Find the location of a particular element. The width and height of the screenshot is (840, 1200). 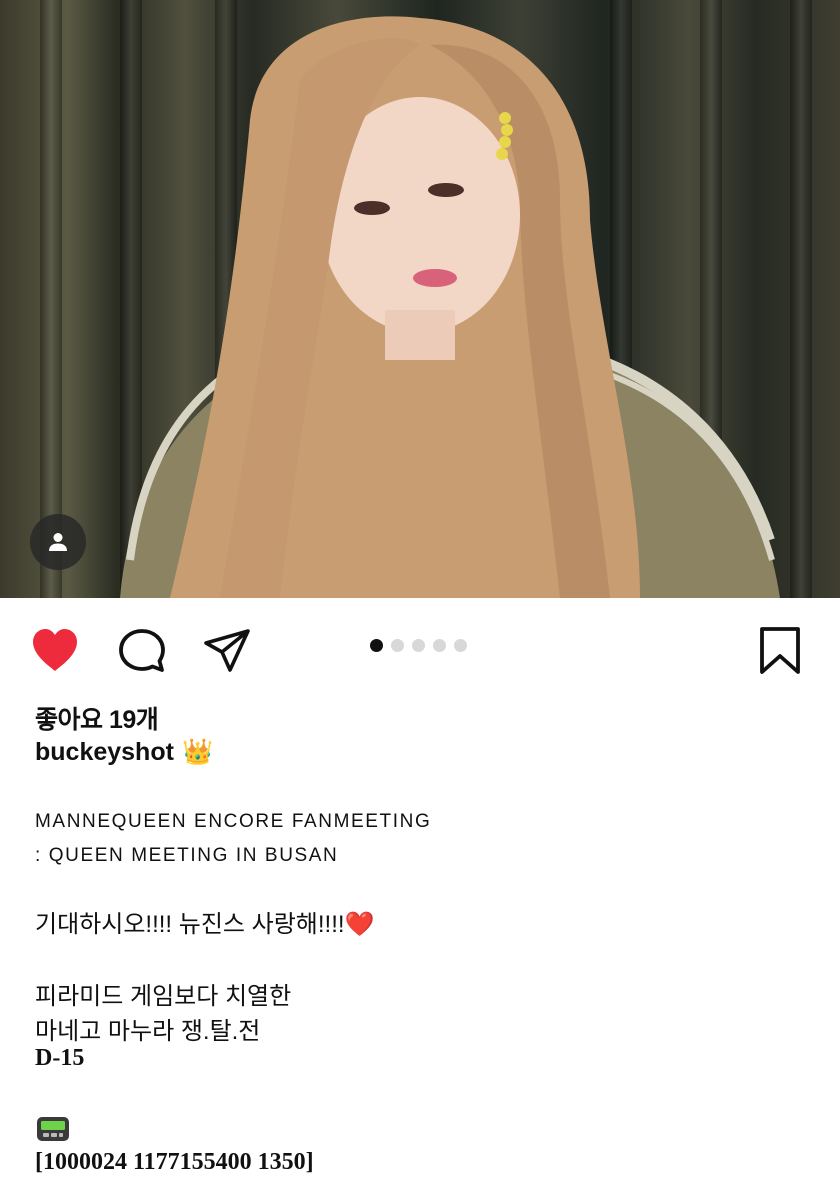

caption-line: 기대하시오!!!! 뉴진스 사랑해!!!!❤️ is located at coordinates (204, 921).